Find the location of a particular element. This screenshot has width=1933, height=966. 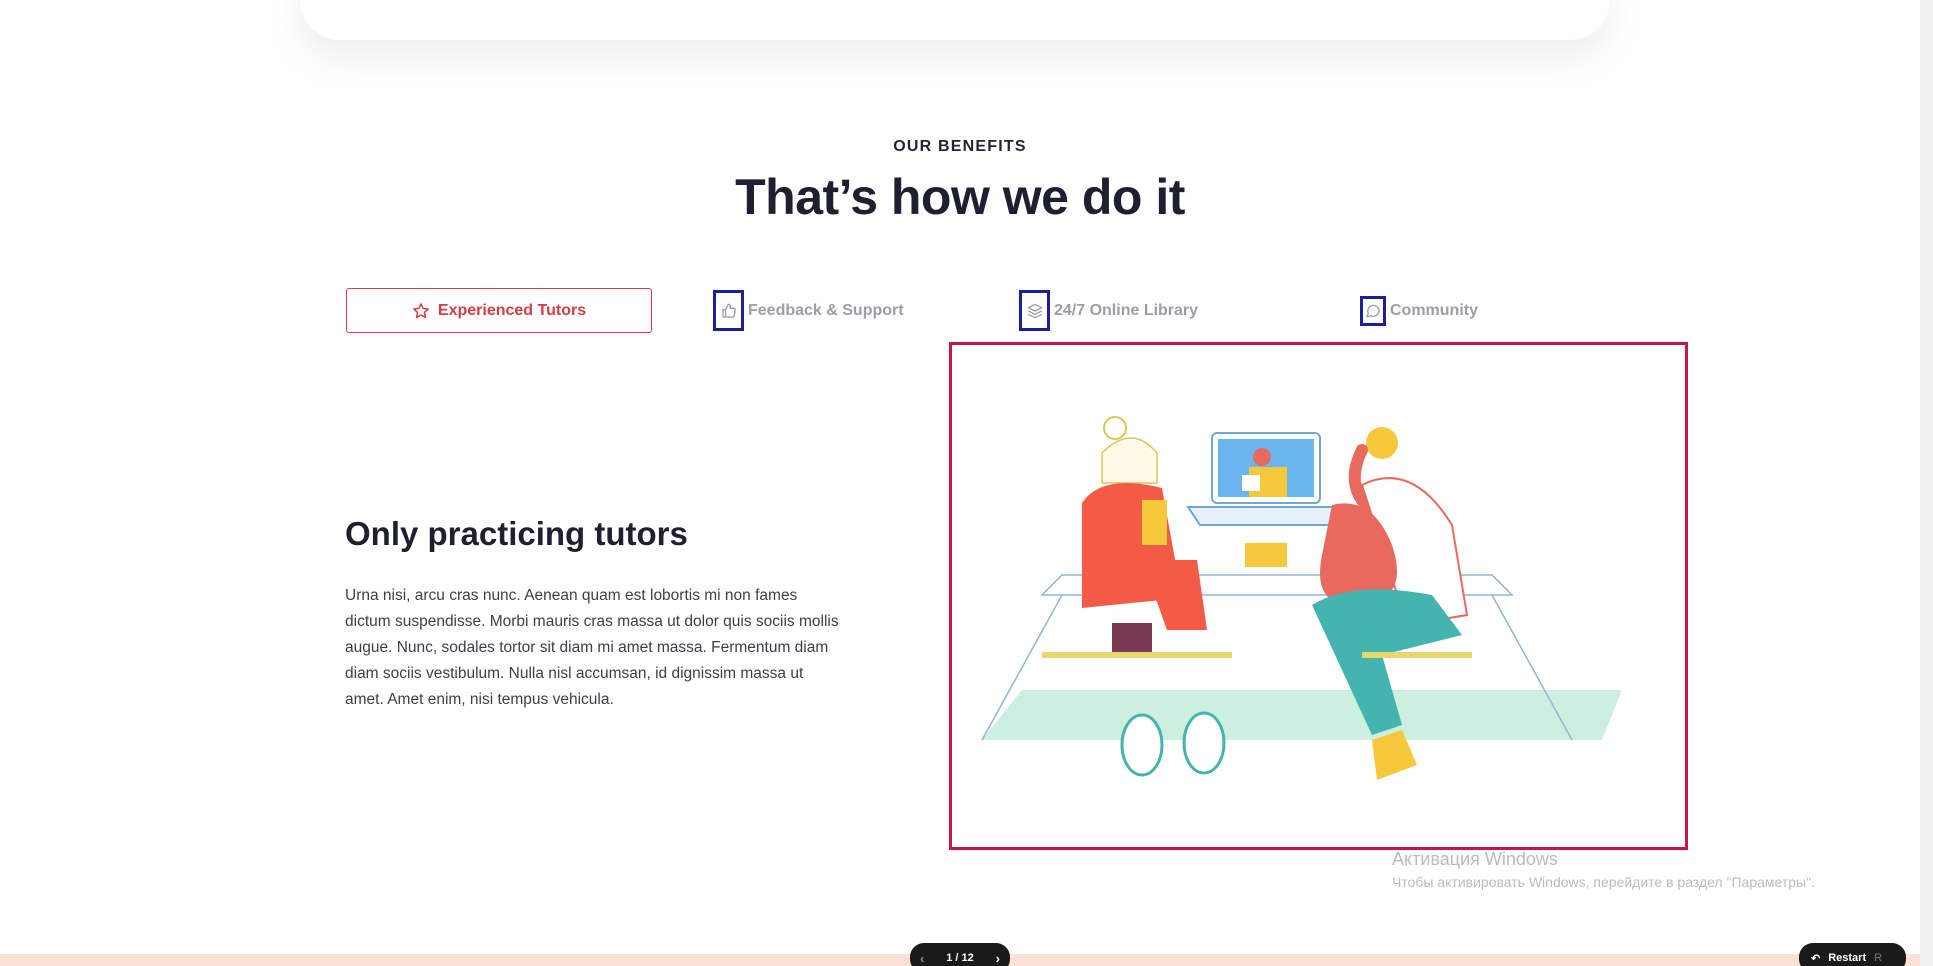

tab-online-library: 24/7 Online Library is located at coordinates (1108, 310).